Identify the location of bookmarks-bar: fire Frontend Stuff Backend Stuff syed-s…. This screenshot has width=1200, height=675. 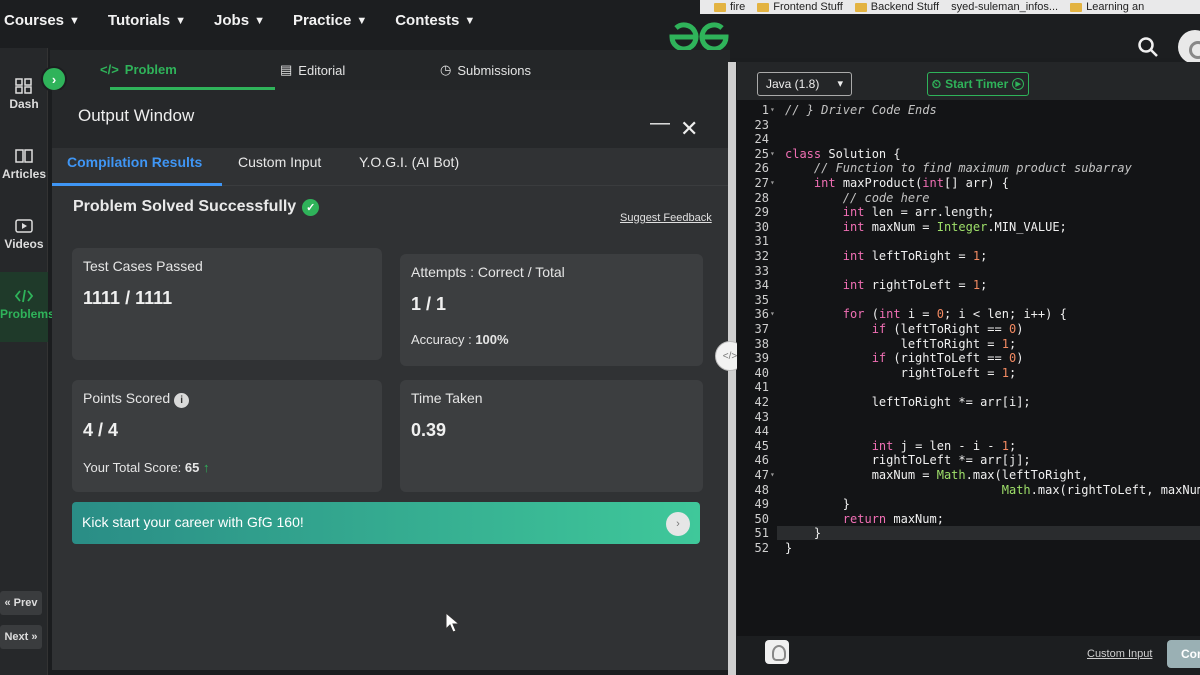
(950, 7).